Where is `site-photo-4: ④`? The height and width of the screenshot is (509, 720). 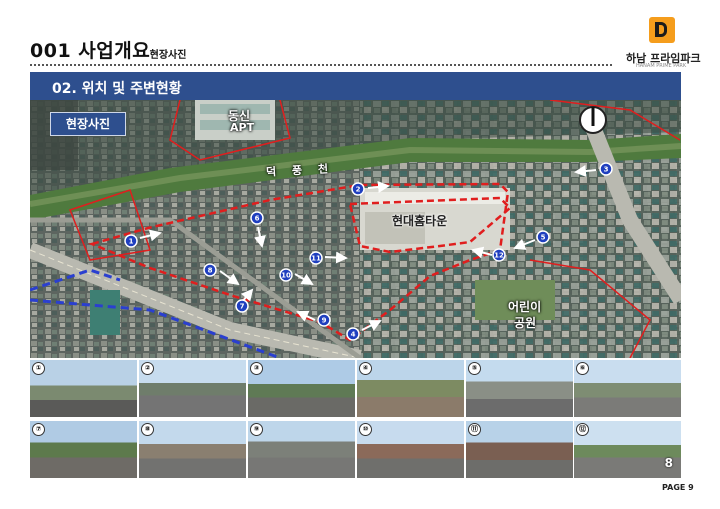 site-photo-4: ④ is located at coordinates (410, 388).